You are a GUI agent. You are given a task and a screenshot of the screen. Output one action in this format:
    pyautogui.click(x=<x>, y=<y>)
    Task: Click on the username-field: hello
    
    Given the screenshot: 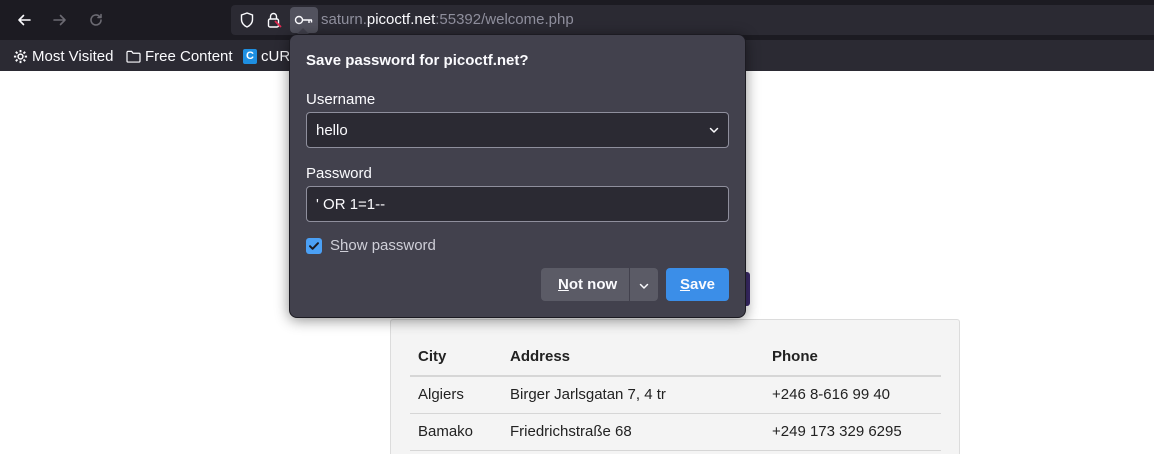 What is the action you would take?
    pyautogui.click(x=517, y=130)
    